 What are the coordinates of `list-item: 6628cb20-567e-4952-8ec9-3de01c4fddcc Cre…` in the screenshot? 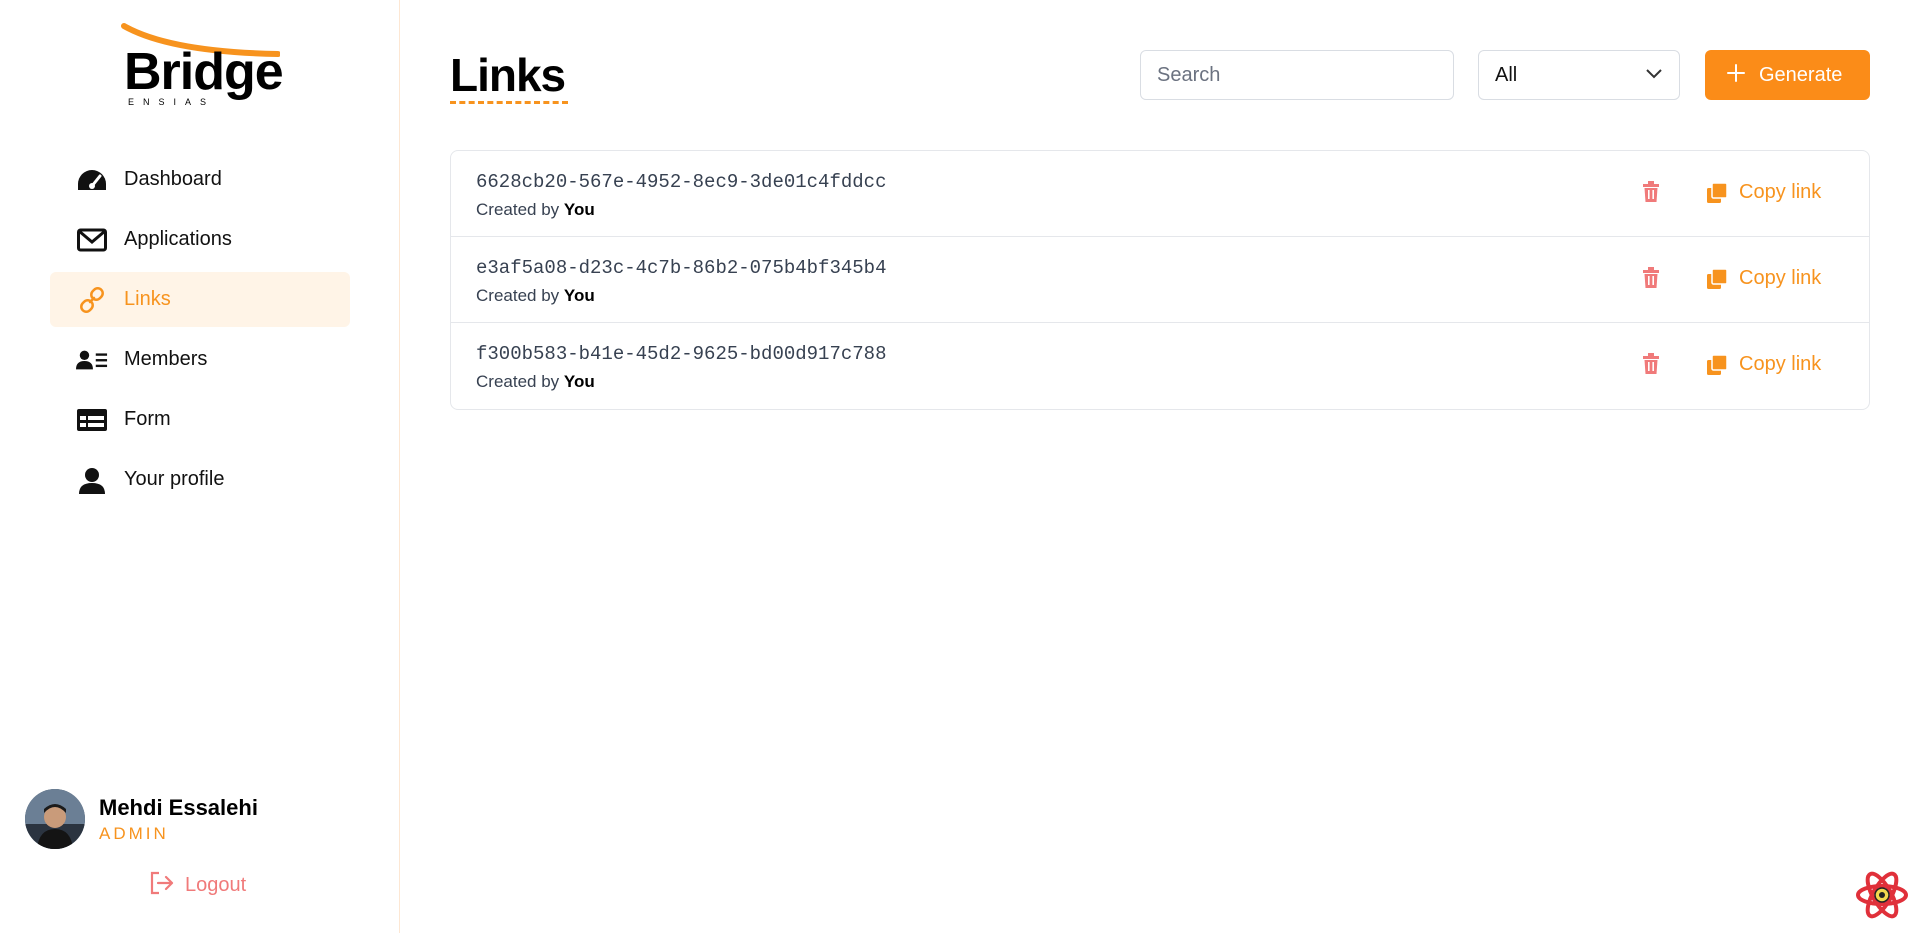 It's located at (1160, 194).